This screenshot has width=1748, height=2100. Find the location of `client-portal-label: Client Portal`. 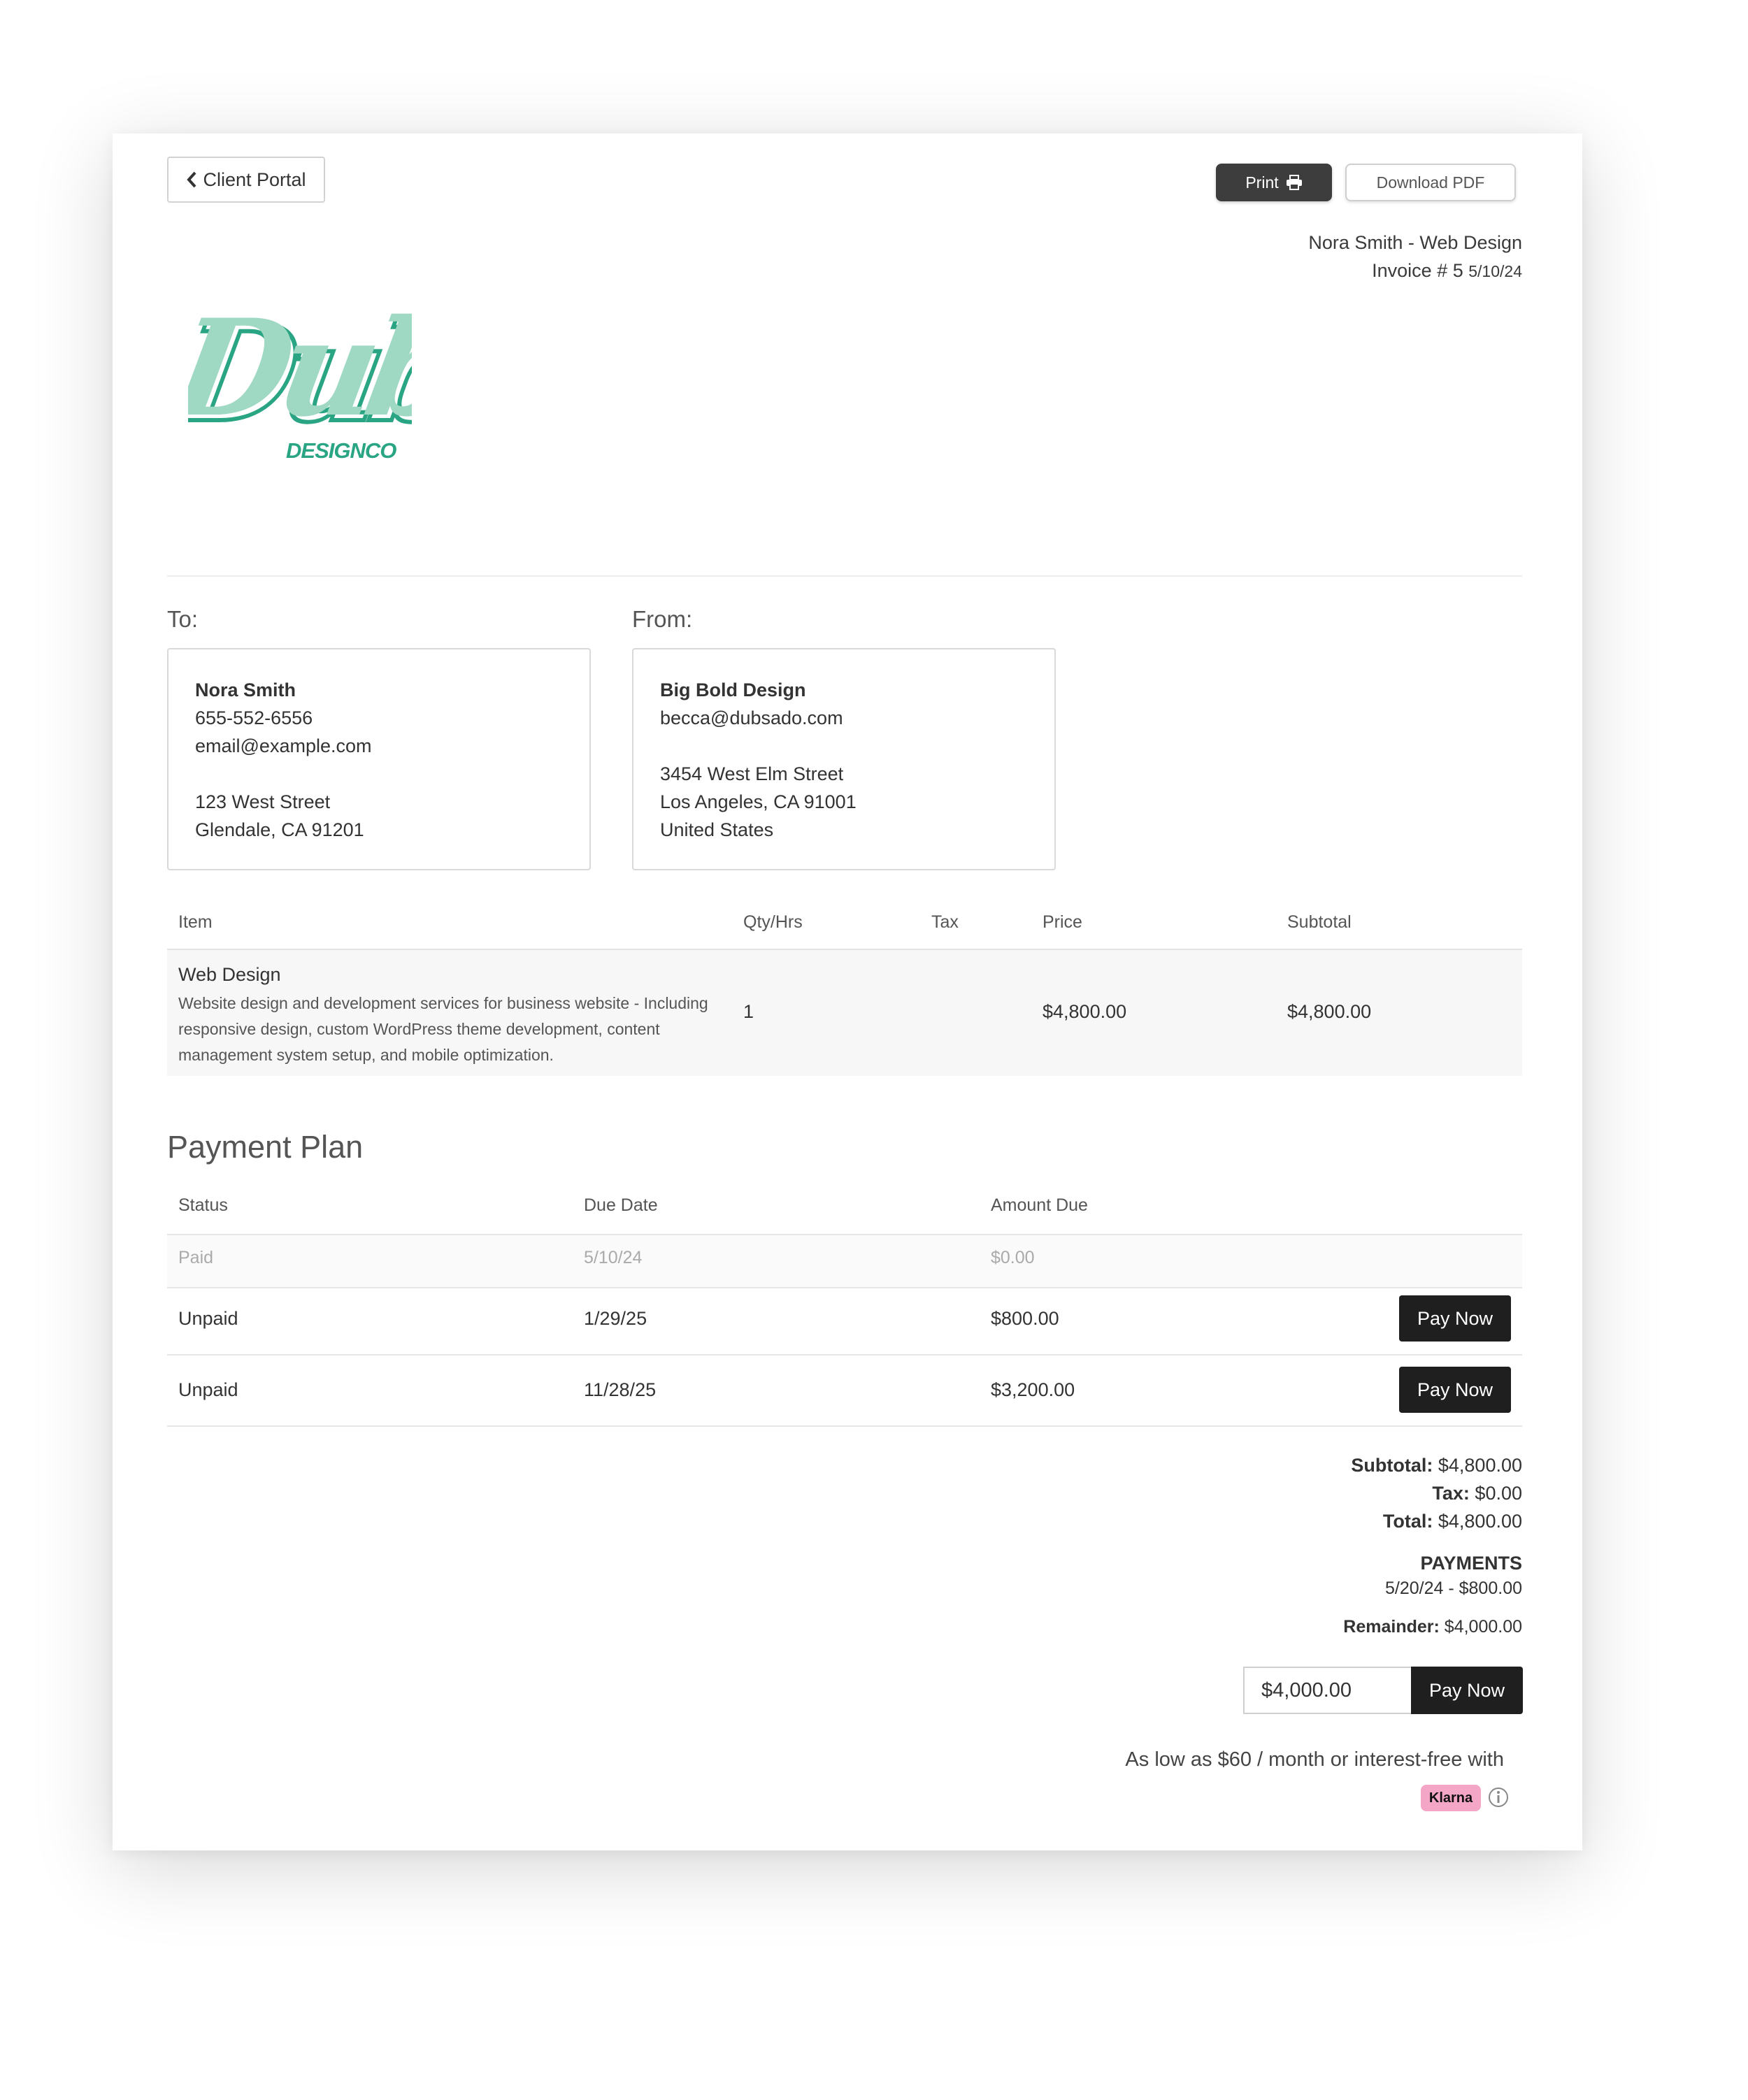

client-portal-label: Client Portal is located at coordinates (255, 179).